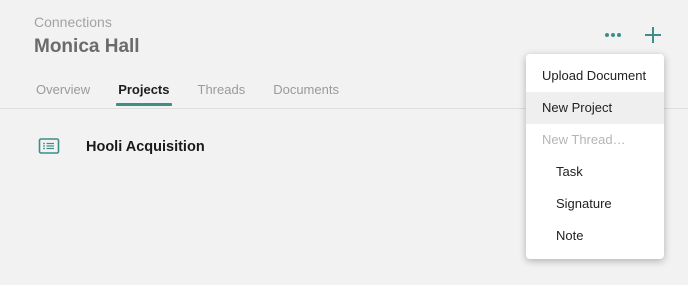 The image size is (688, 285). Describe the element at coordinates (144, 94) in the screenshot. I see `tab-projects: Projects` at that location.